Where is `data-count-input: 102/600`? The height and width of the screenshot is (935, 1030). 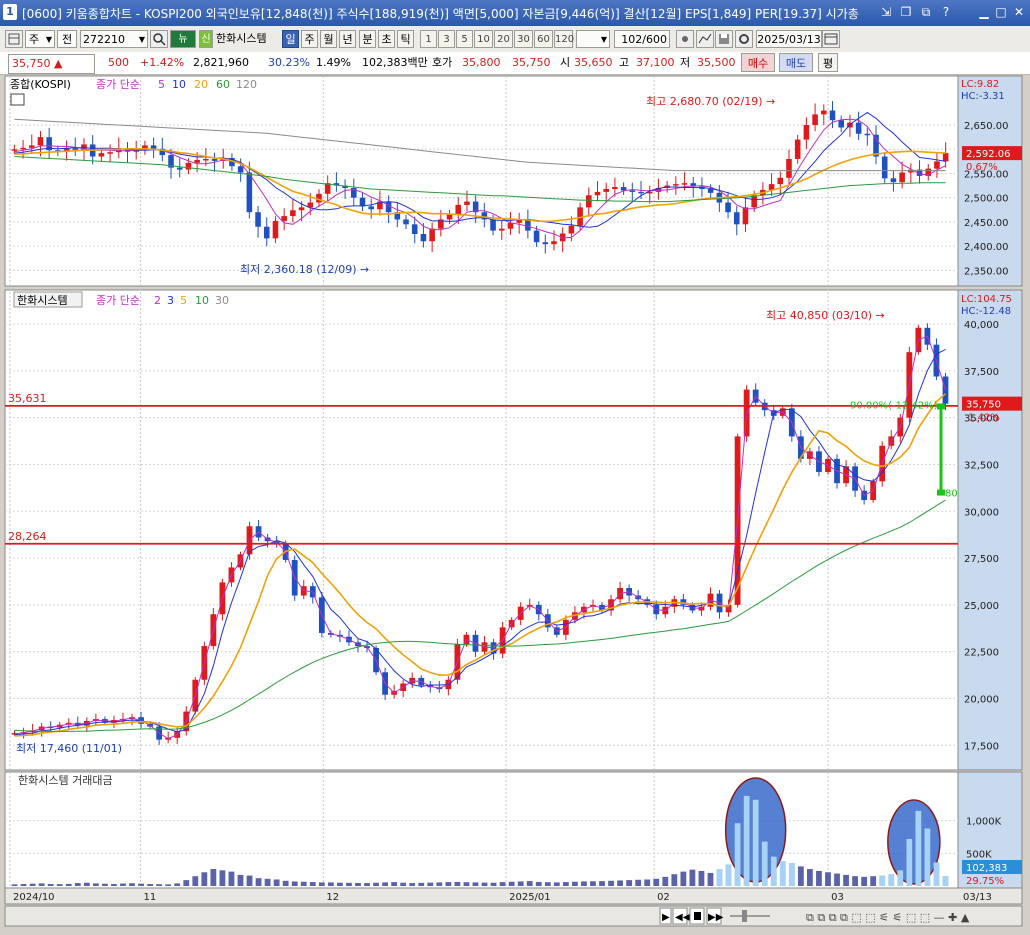
data-count-input: 102/600 is located at coordinates (642, 39).